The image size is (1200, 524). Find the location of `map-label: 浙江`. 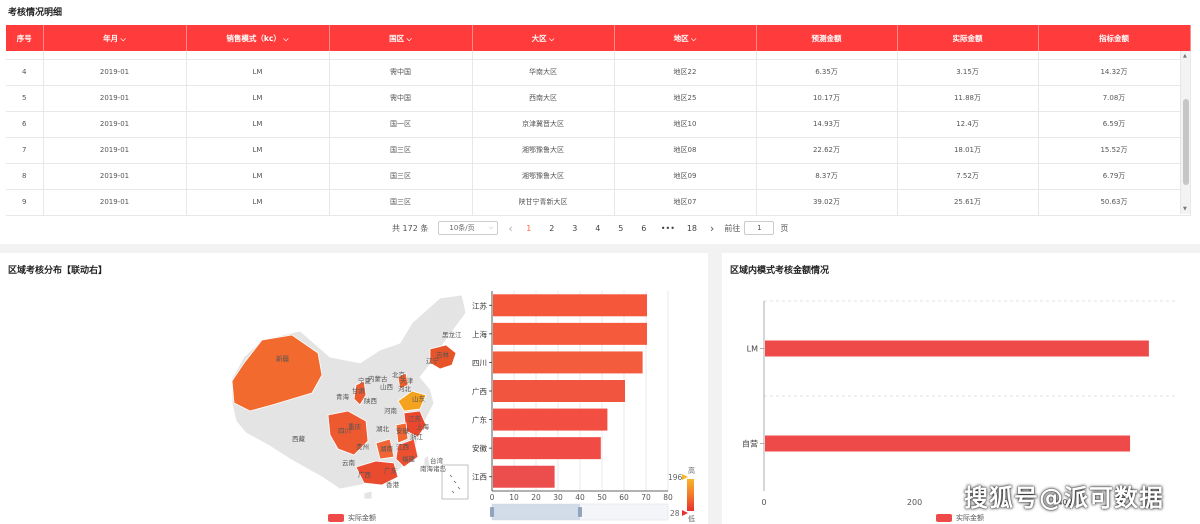

map-label: 浙江 is located at coordinates (417, 436).